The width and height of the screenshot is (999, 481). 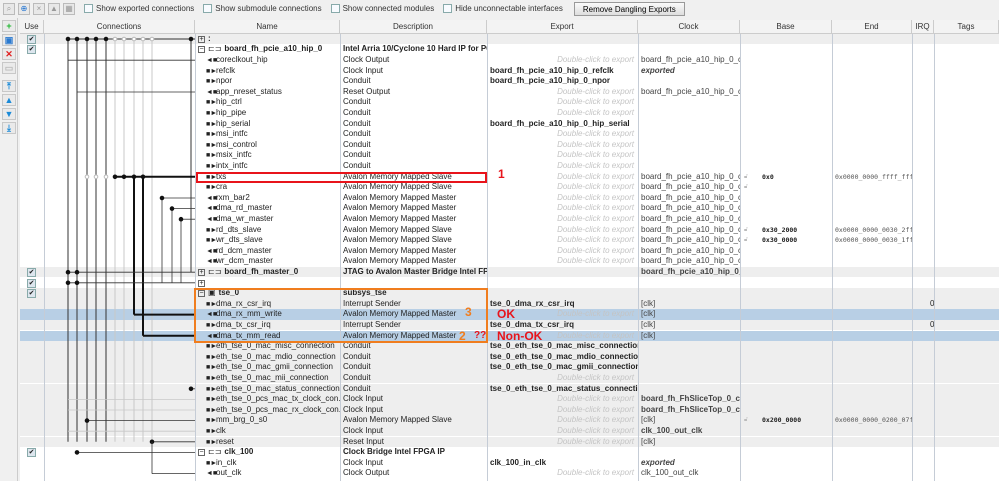 What do you see at coordinates (413, 27) in the screenshot?
I see `column-header-description: Description` at bounding box center [413, 27].